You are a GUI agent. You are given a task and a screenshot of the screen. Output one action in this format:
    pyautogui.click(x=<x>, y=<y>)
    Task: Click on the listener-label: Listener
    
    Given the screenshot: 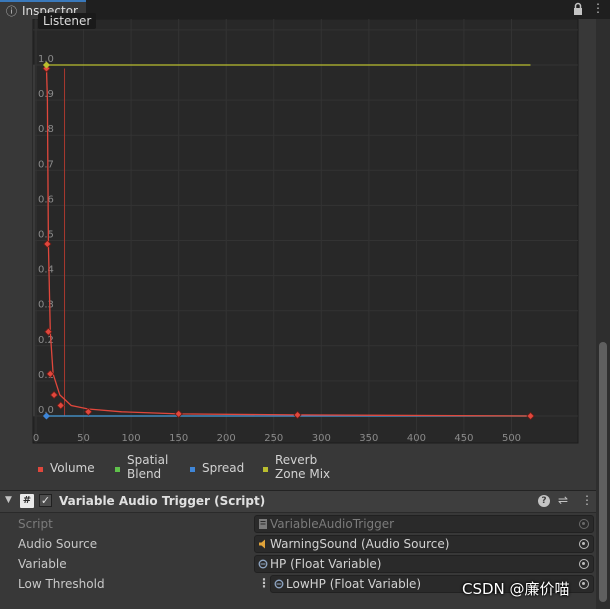 What is the action you would take?
    pyautogui.click(x=67, y=21)
    